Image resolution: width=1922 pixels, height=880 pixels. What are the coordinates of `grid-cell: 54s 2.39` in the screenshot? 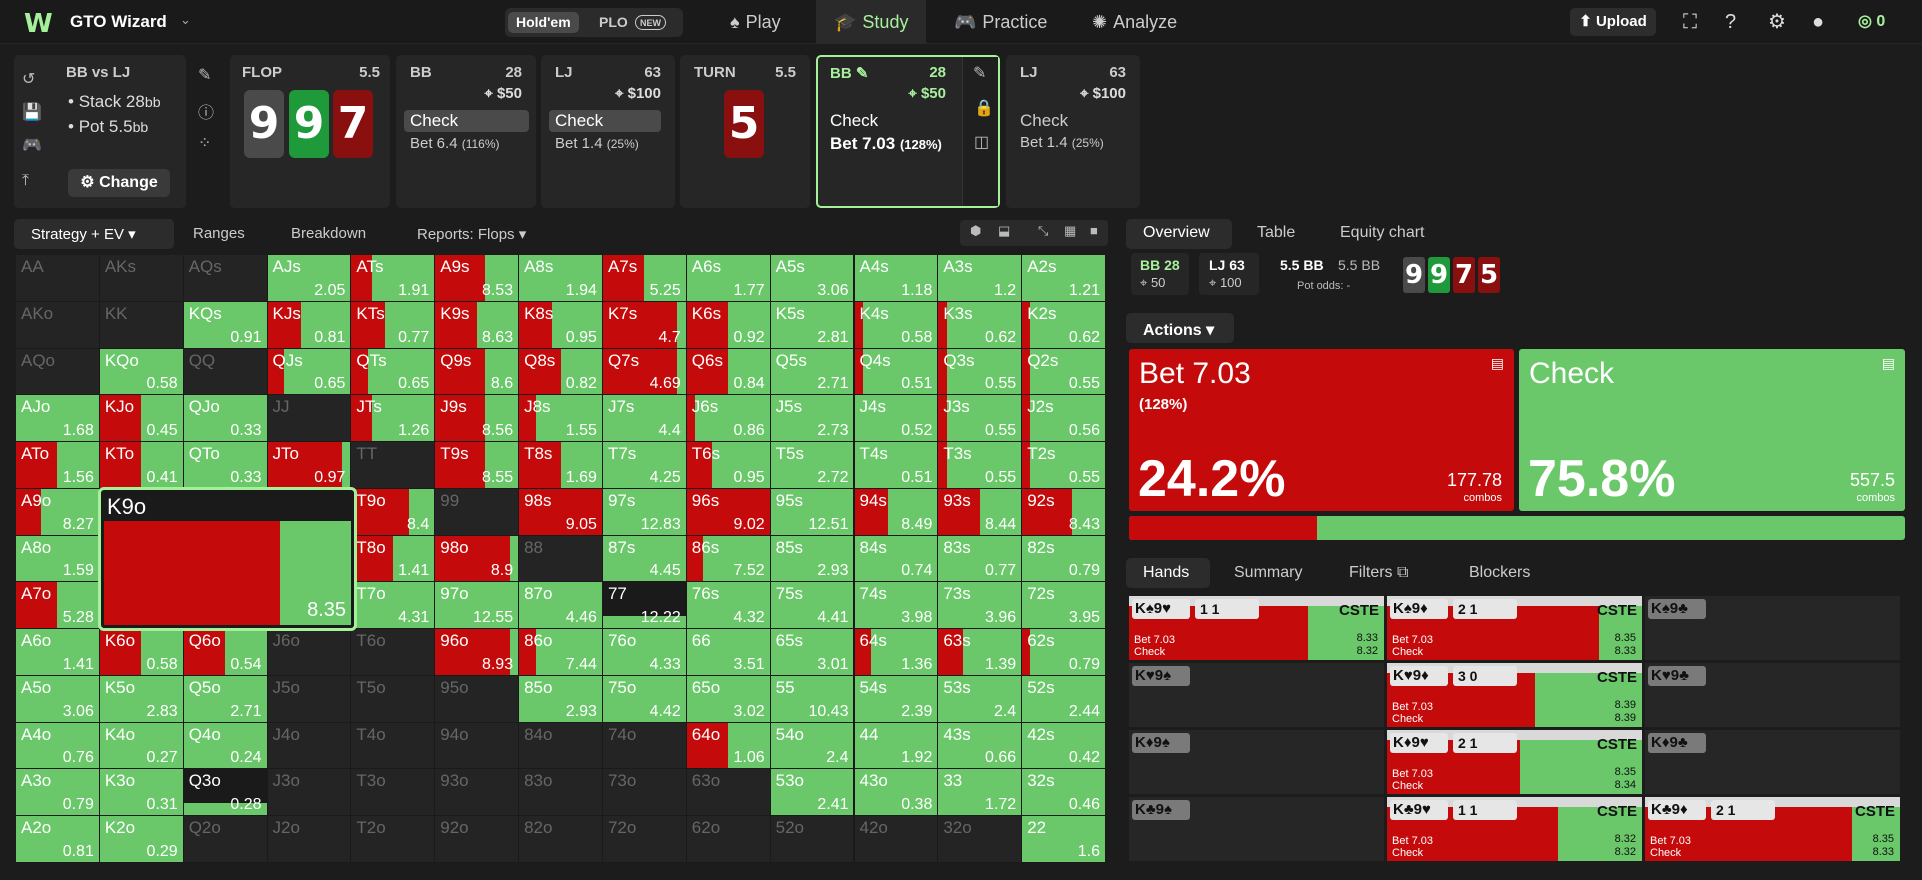 It's located at (896, 699).